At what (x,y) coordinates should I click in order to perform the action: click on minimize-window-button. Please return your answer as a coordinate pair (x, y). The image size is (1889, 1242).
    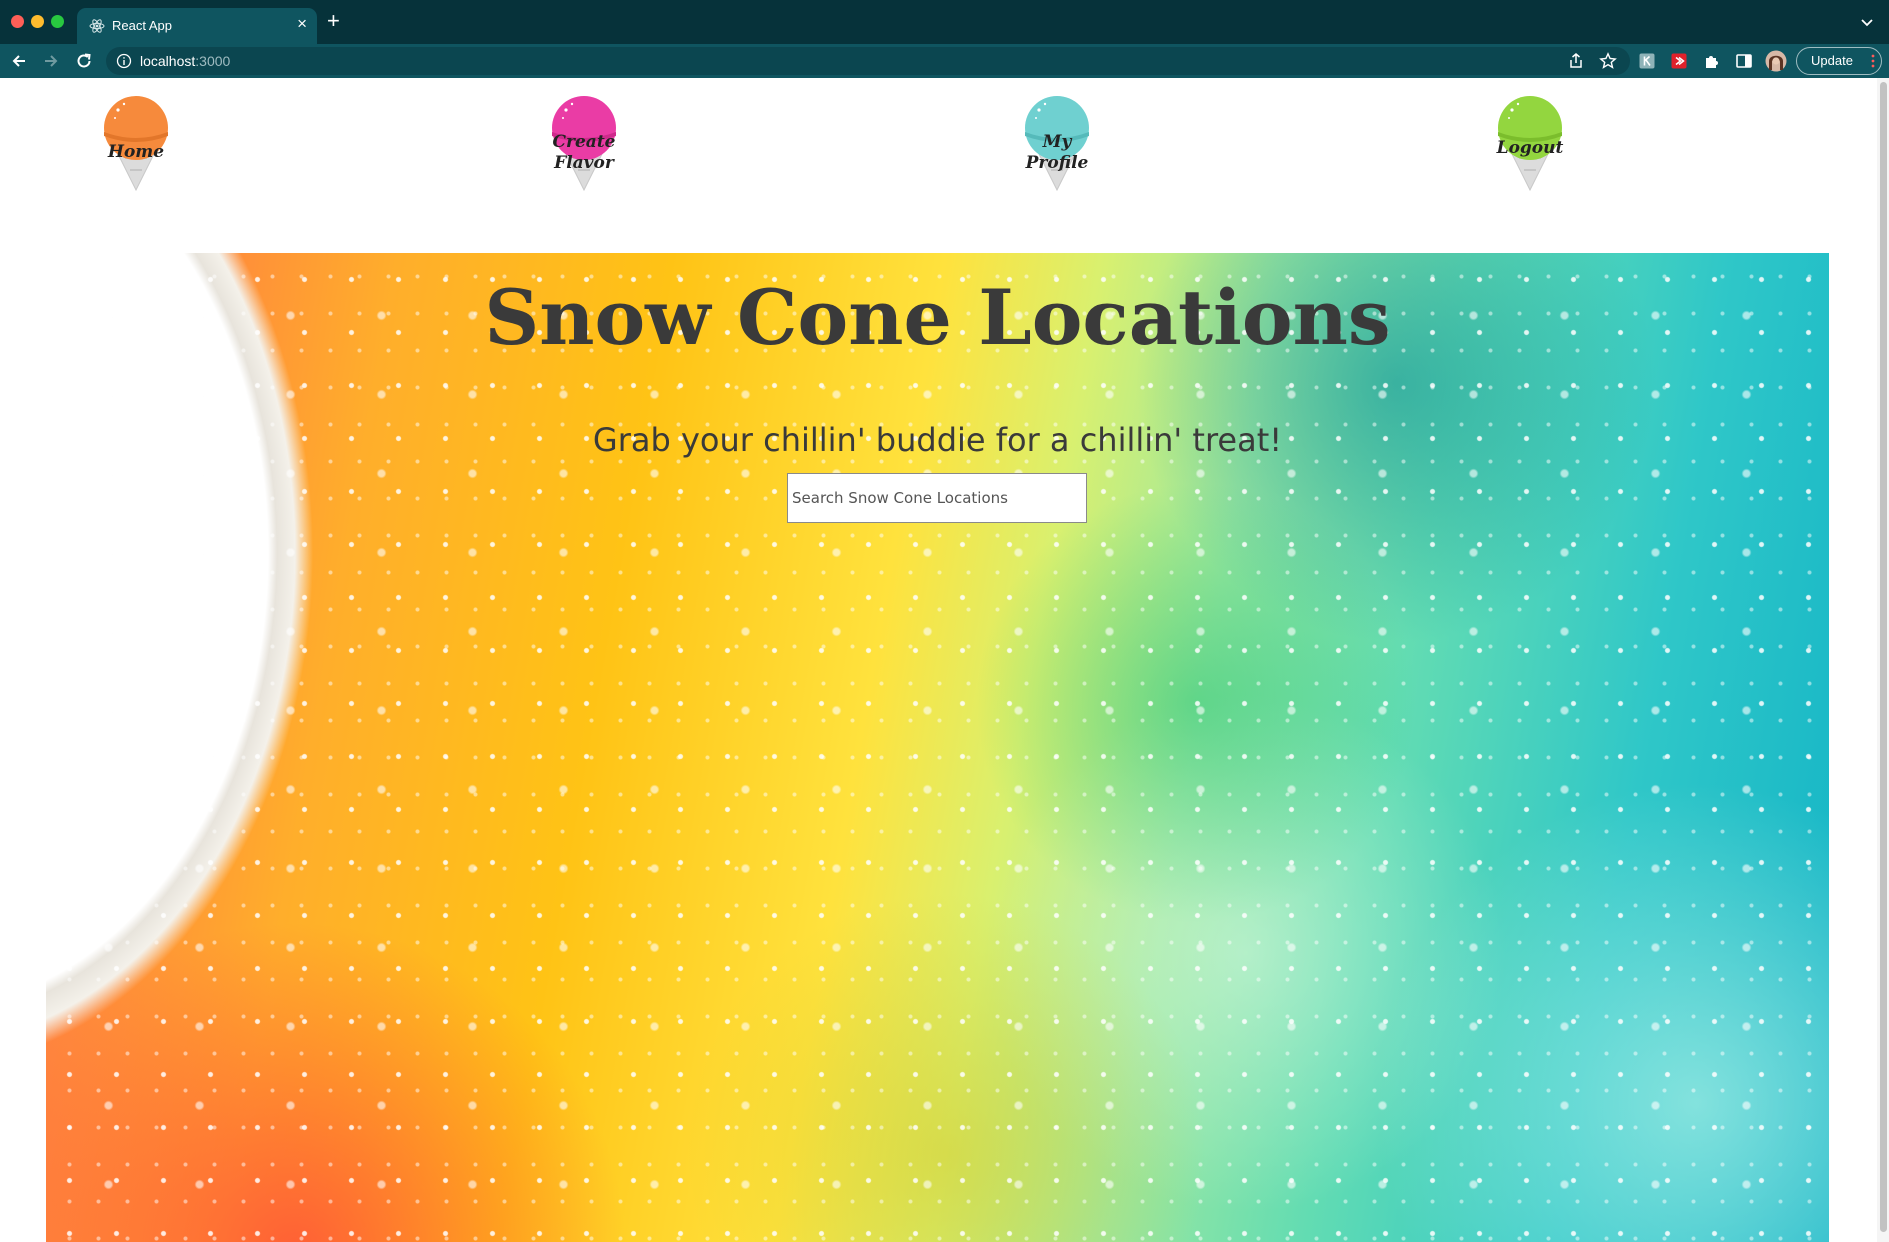
    Looking at the image, I should click on (37, 21).